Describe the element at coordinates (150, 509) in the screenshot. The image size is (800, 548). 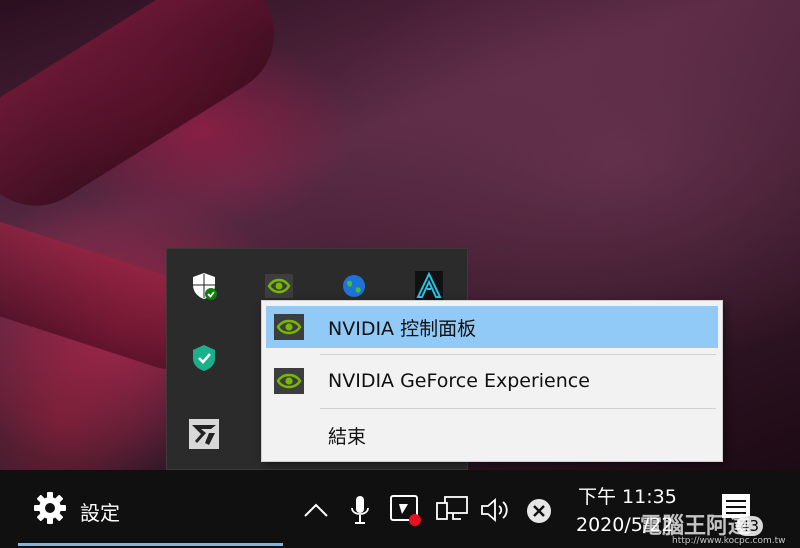
I see `settings-button: 設定` at that location.